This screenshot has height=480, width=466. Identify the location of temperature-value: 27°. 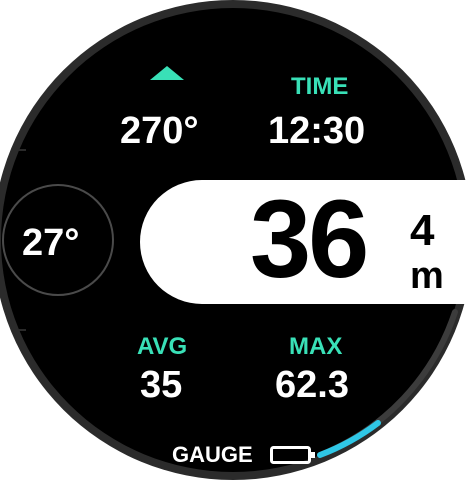
(51, 243).